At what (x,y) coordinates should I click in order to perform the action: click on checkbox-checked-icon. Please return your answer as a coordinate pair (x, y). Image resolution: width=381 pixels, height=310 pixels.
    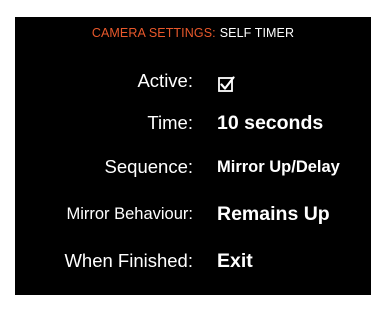
    Looking at the image, I should click on (226, 84).